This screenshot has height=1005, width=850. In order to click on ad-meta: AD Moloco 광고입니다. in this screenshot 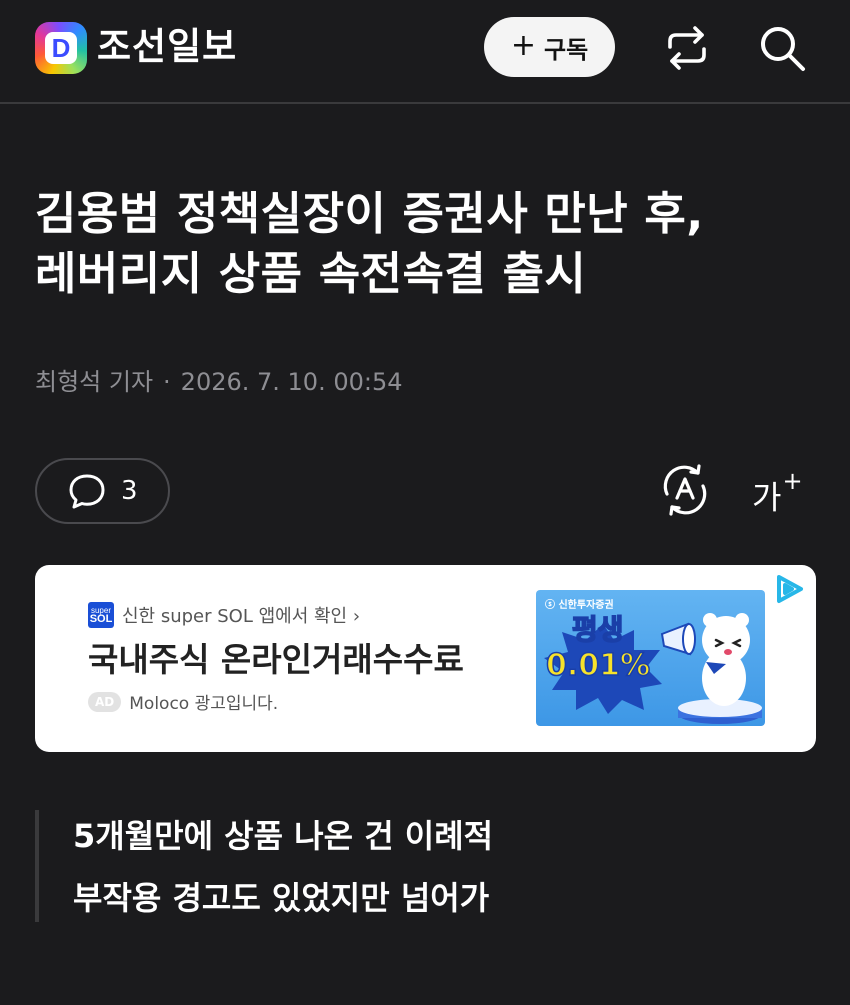, I will do `click(183, 701)`.